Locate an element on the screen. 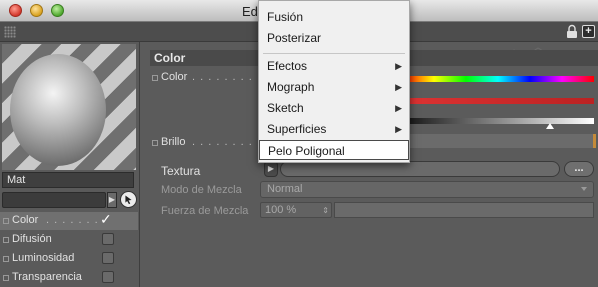 The height and width of the screenshot is (287, 598). menu-item-pelo-poligonal: Pelo Poligonal is located at coordinates (334, 150).